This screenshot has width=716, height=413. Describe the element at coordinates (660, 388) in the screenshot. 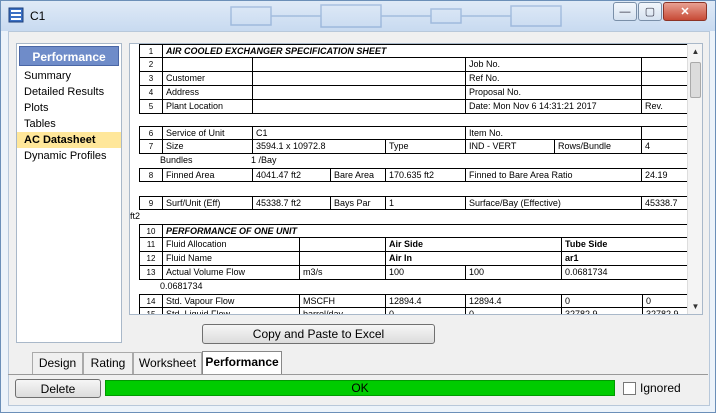

I see `ignored-label: Ignored` at that location.